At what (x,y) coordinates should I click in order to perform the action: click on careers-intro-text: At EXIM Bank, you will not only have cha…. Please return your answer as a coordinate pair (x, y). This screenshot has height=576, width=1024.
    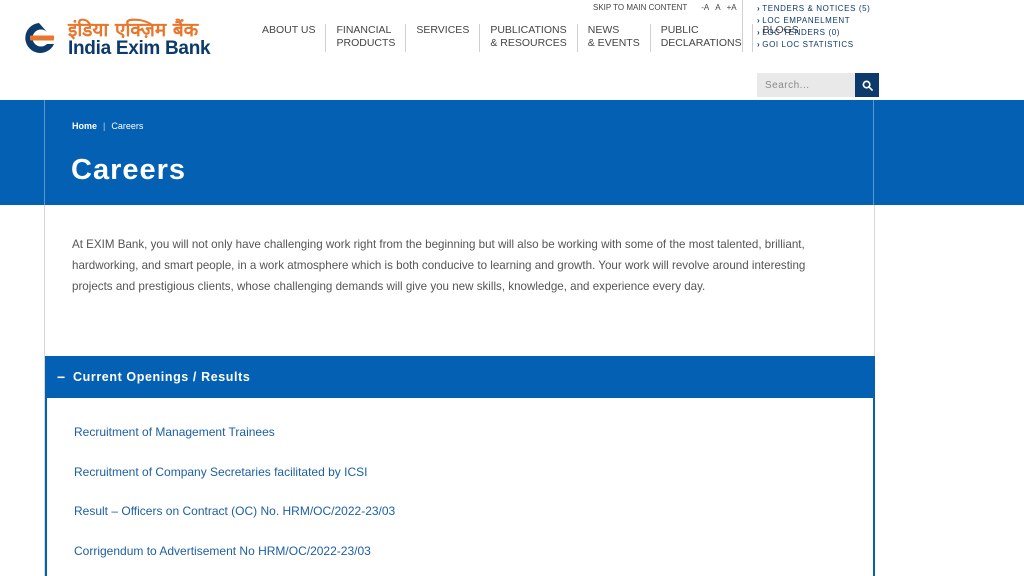
    Looking at the image, I should click on (439, 265).